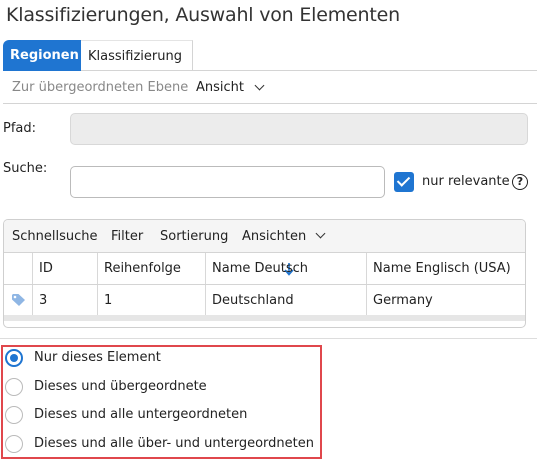 This screenshot has height=461, width=537. What do you see at coordinates (194, 236) in the screenshot?
I see `sort-button: Sortierung` at bounding box center [194, 236].